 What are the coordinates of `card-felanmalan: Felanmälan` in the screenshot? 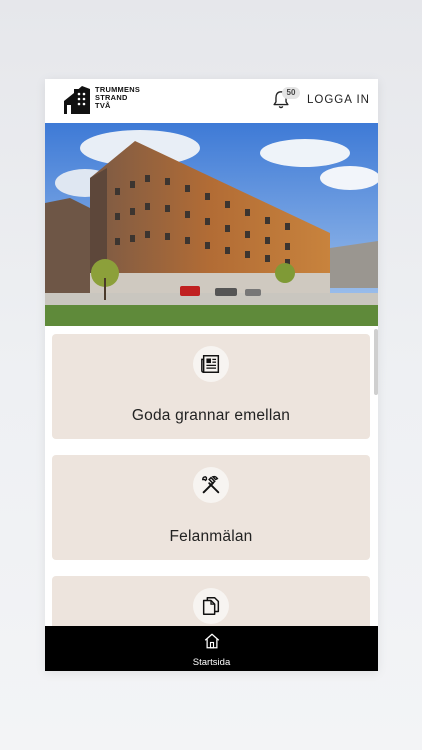 It's located at (211, 507).